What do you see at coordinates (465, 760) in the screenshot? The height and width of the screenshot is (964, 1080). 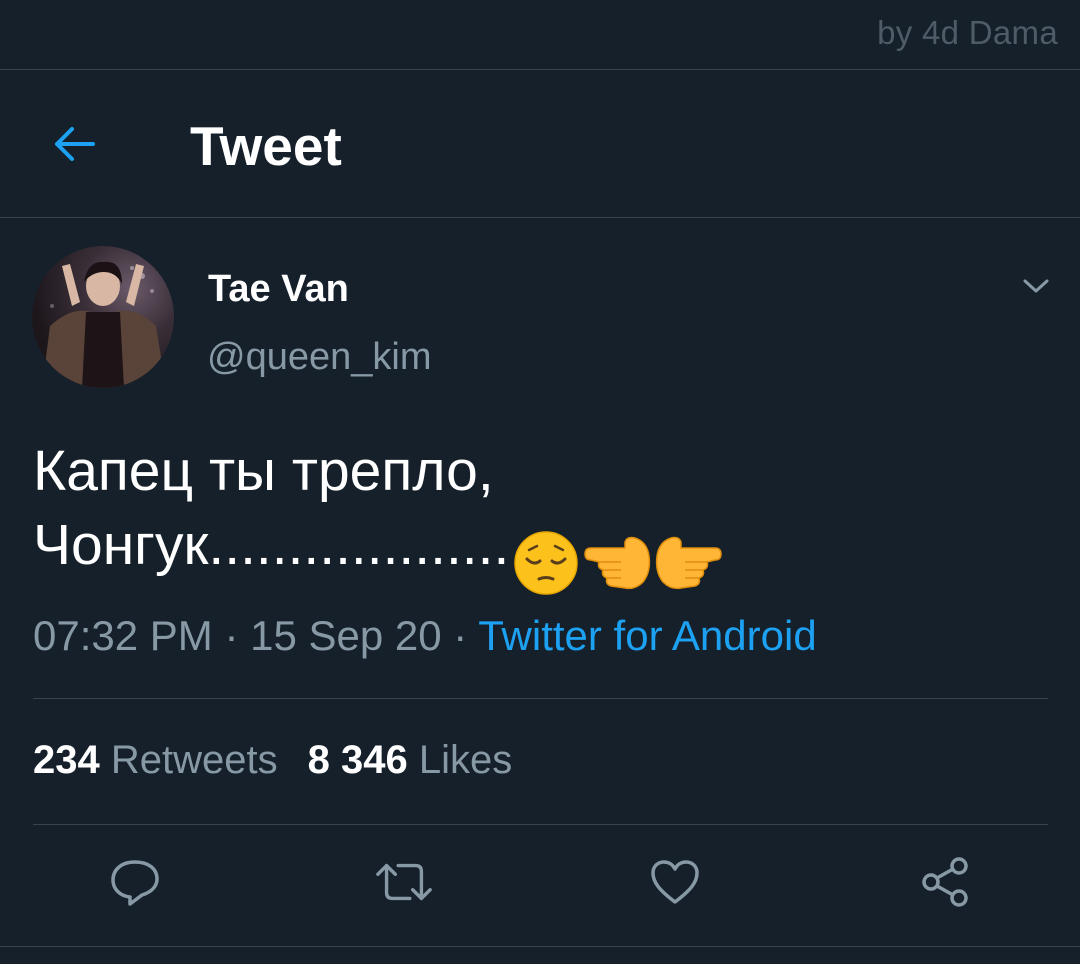 I see `likes-label: Likes` at bounding box center [465, 760].